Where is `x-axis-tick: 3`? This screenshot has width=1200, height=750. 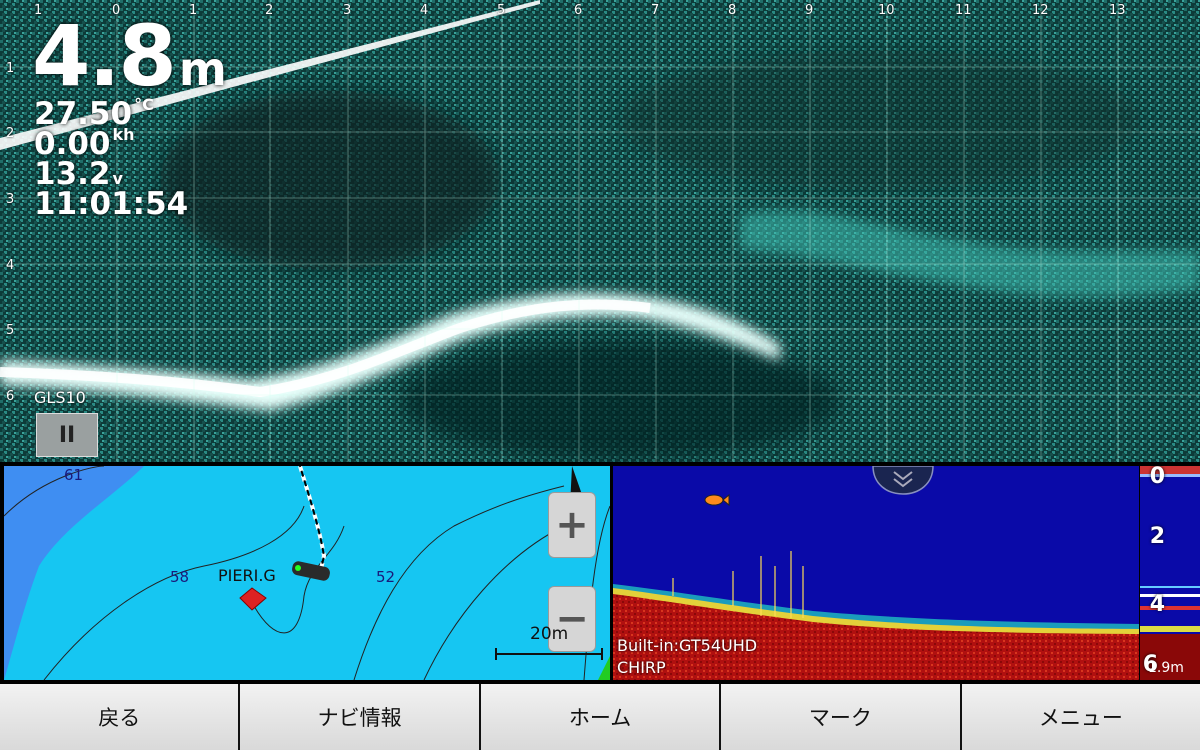
x-axis-tick: 3 is located at coordinates (347, 10).